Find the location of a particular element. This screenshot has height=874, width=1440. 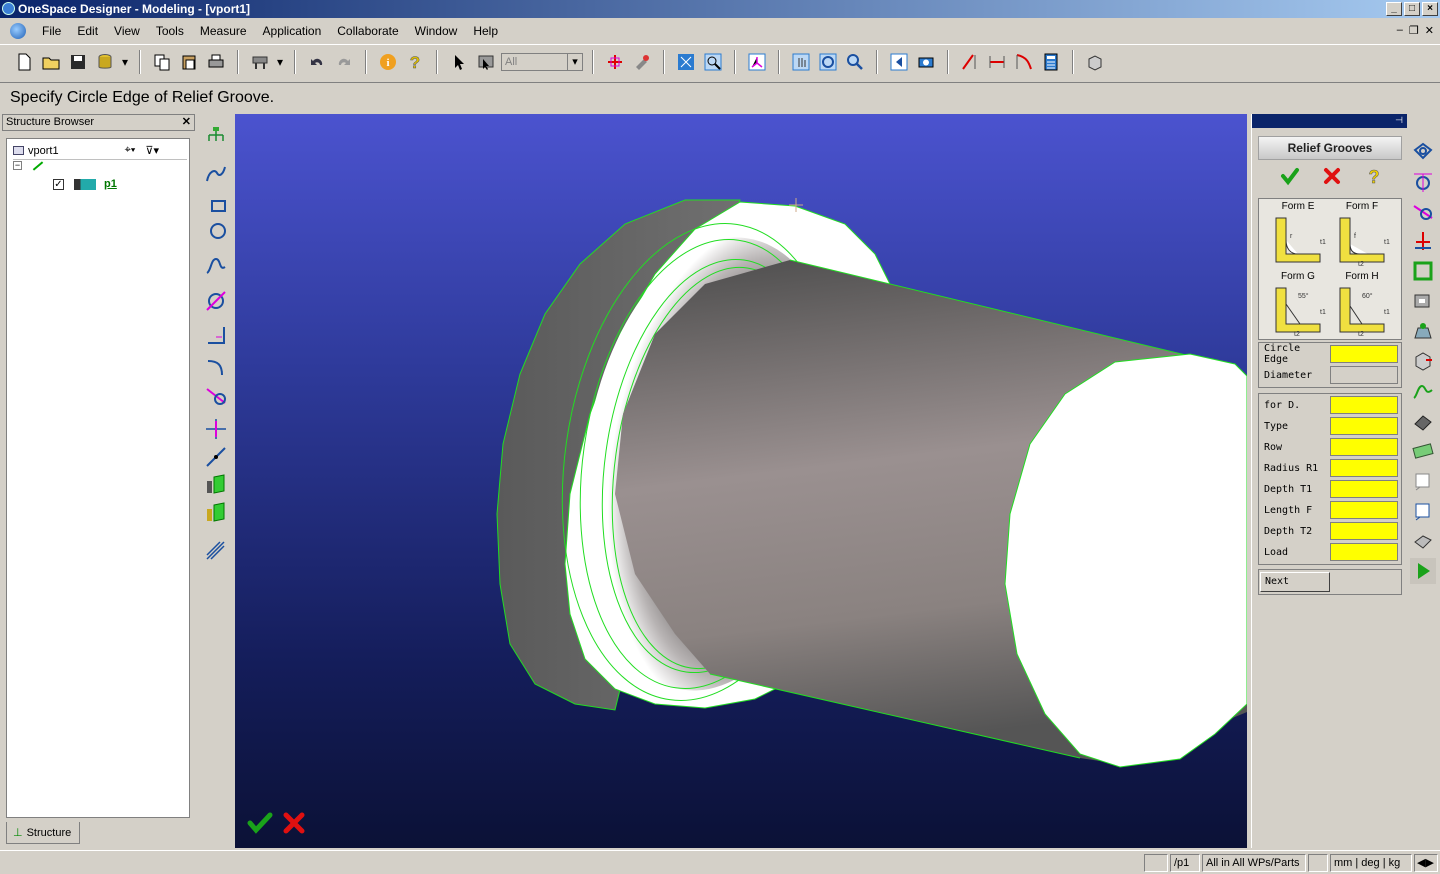

circle-icon is located at coordinates (216, 229).